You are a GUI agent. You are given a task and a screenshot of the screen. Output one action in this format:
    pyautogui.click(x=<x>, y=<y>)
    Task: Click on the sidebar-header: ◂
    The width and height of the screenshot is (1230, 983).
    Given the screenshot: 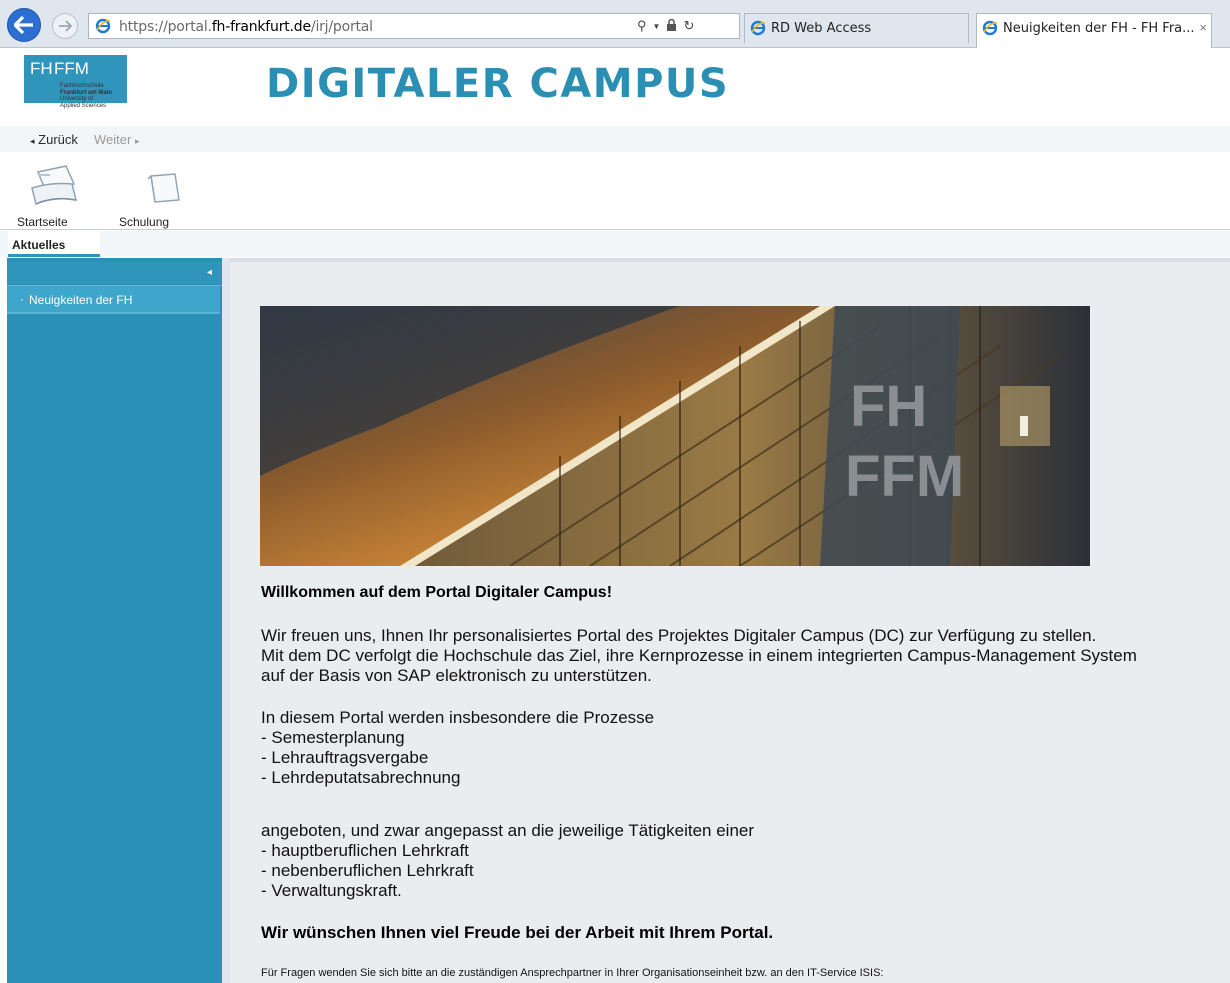 What is the action you would take?
    pyautogui.click(x=114, y=273)
    